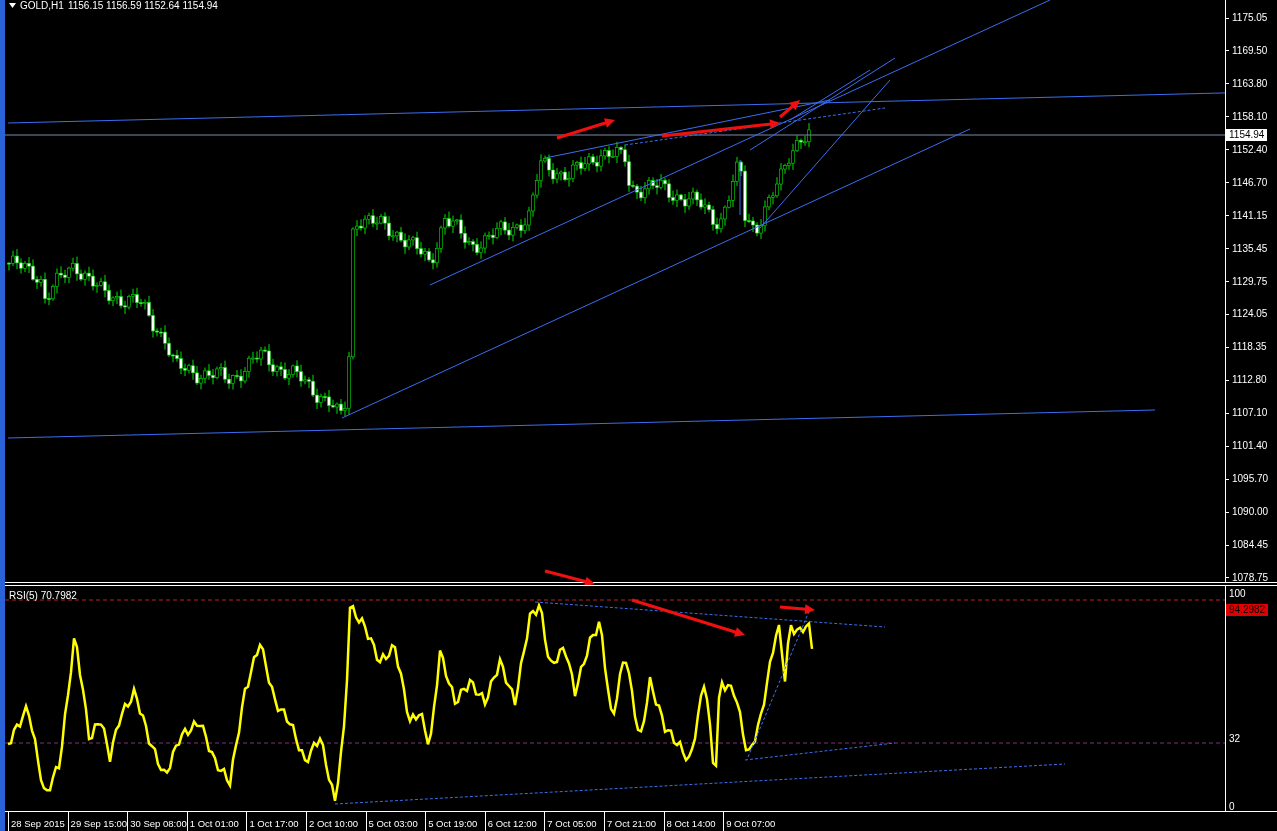  I want to click on value-badge: 94.2982, so click(1247, 610).